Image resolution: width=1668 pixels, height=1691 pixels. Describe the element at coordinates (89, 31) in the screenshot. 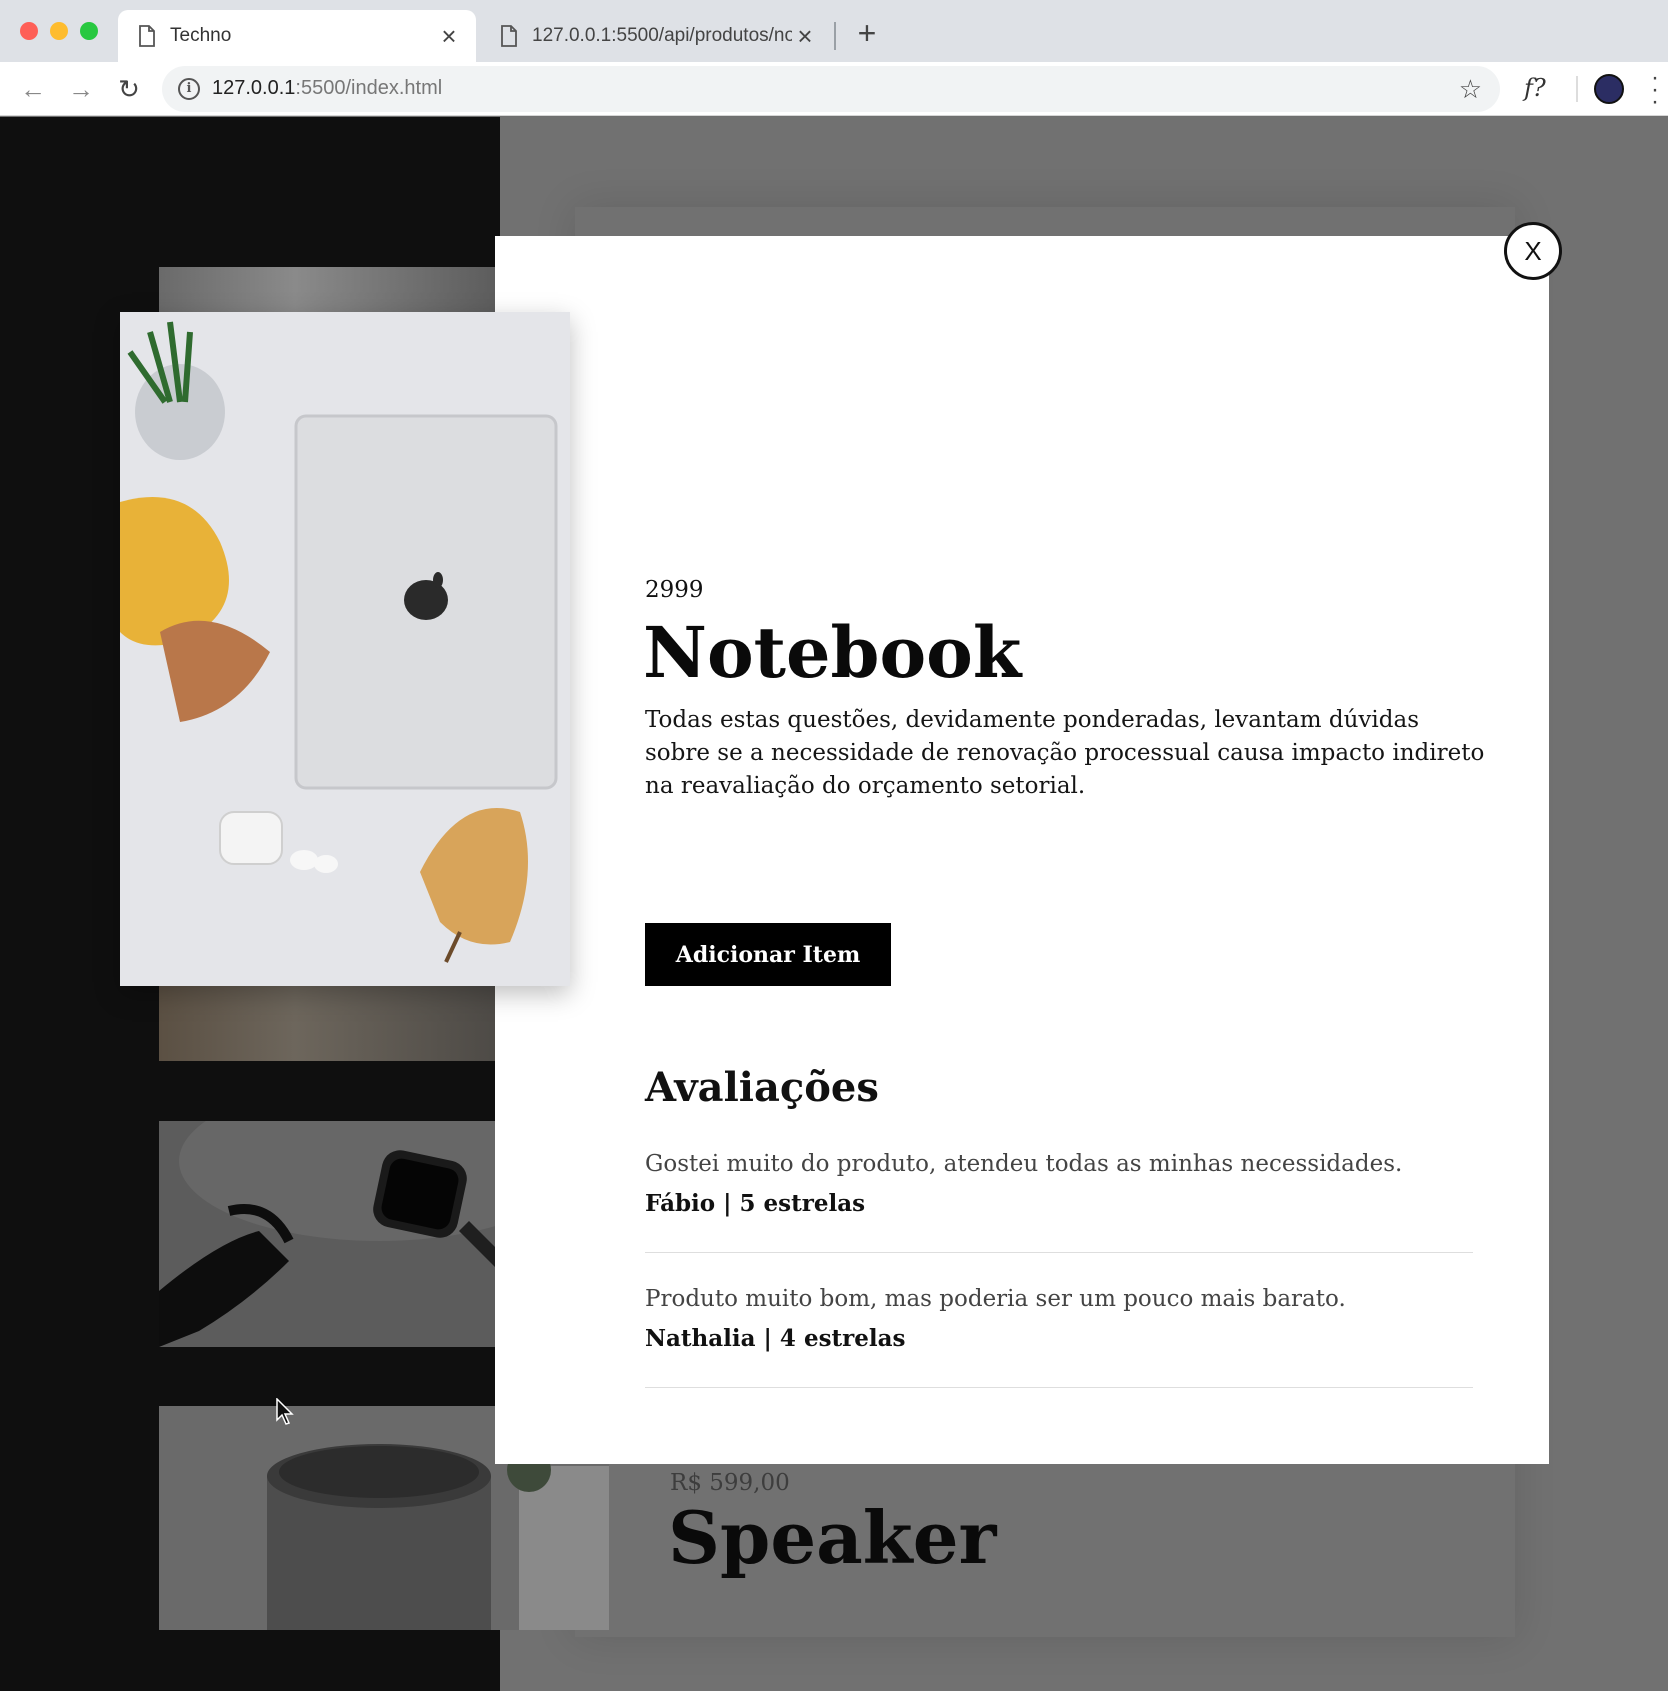

I see `maximize-window-button` at that location.